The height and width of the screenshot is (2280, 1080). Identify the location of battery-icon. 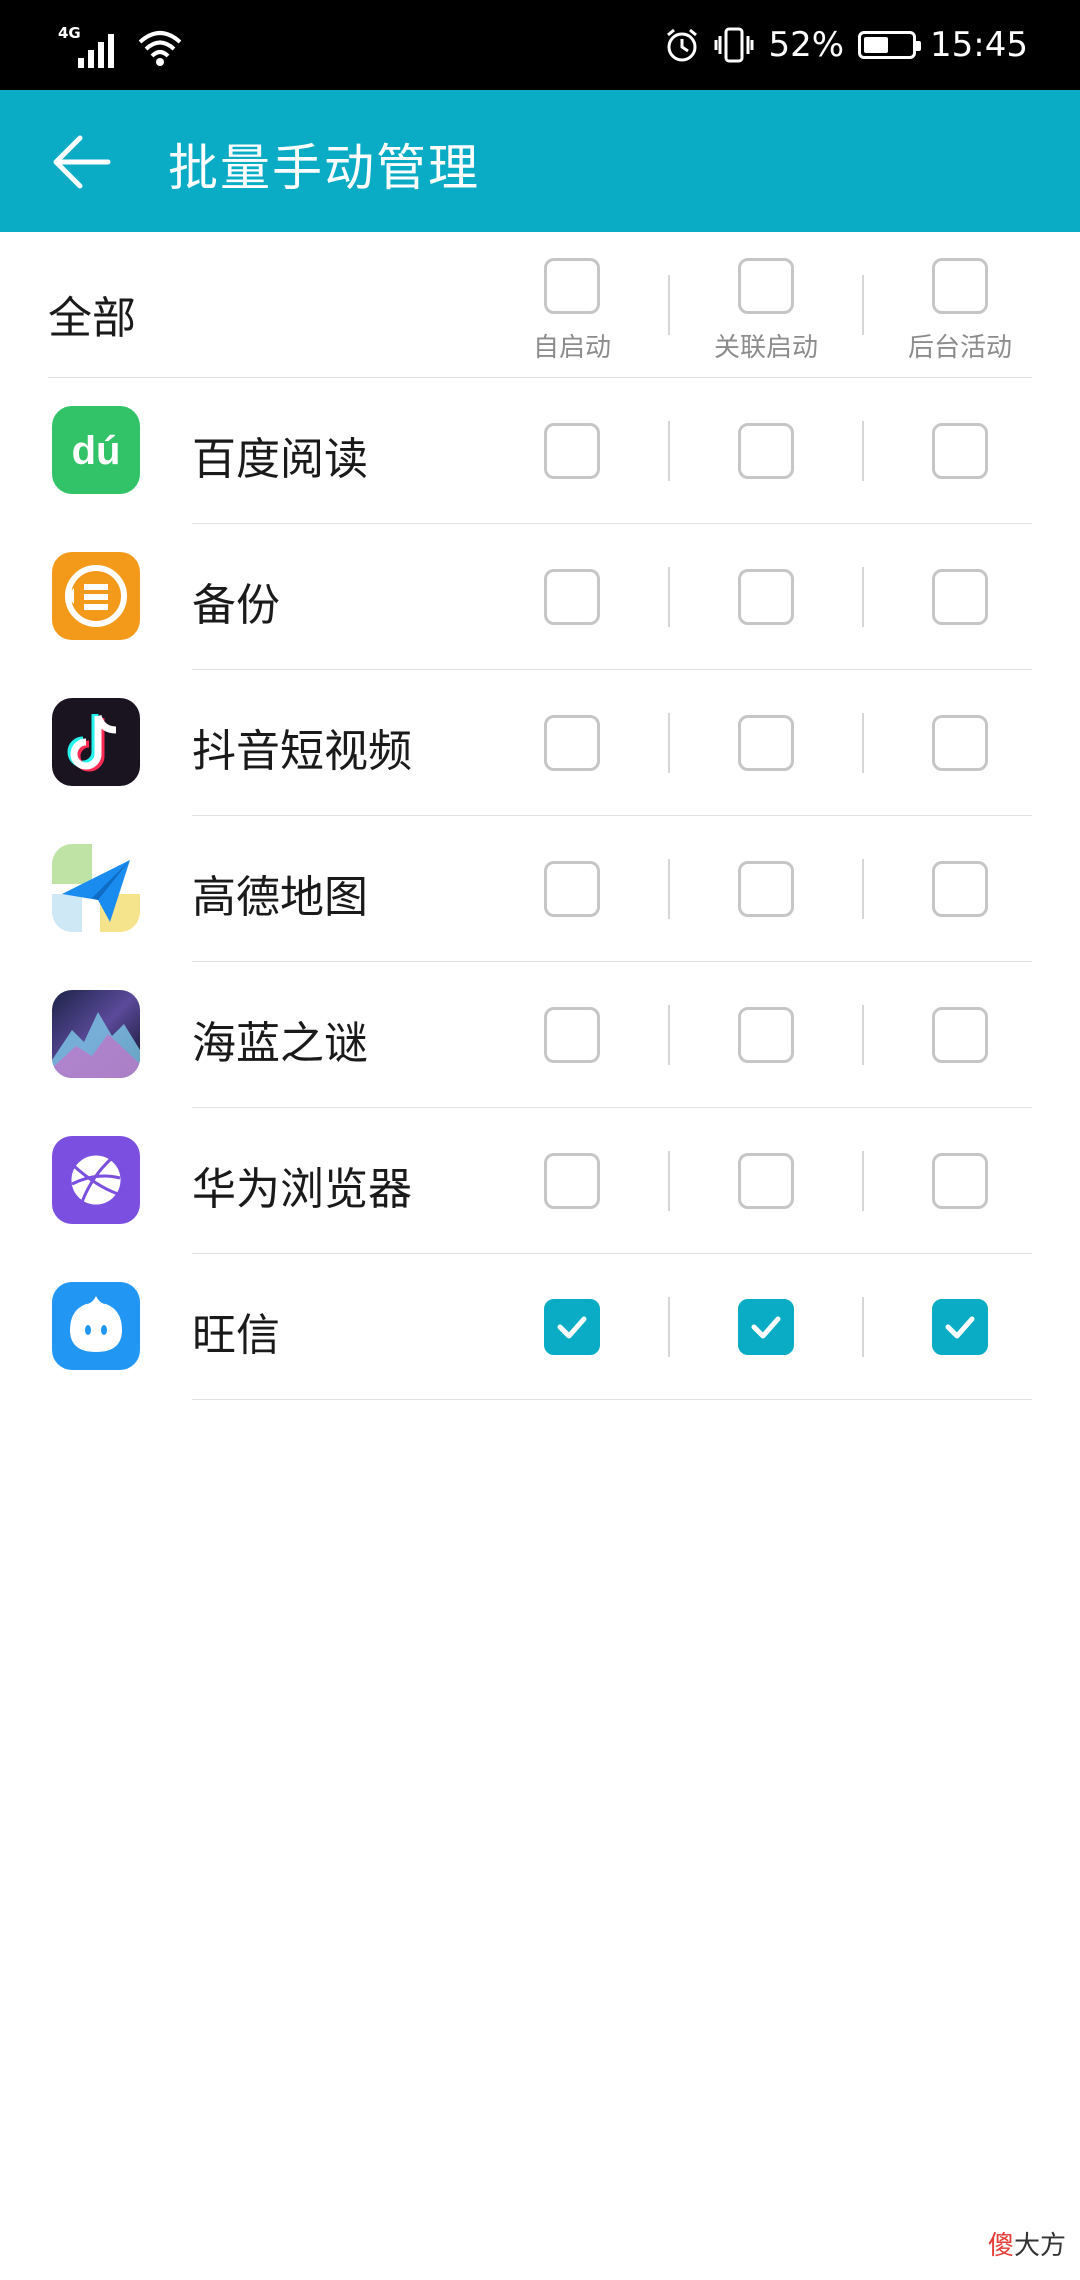
(890, 45).